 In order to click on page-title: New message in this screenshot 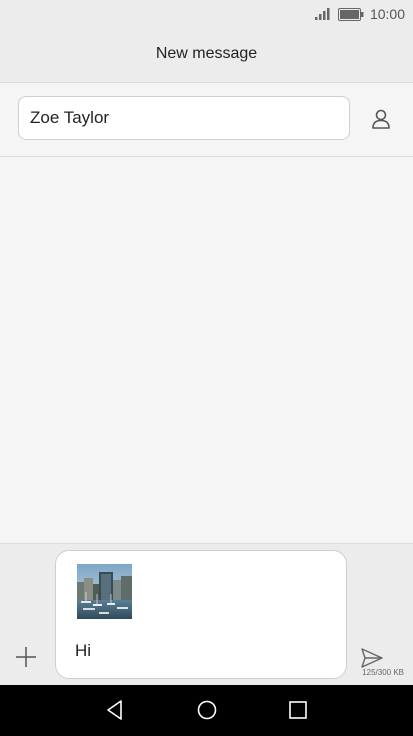, I will do `click(206, 53)`.